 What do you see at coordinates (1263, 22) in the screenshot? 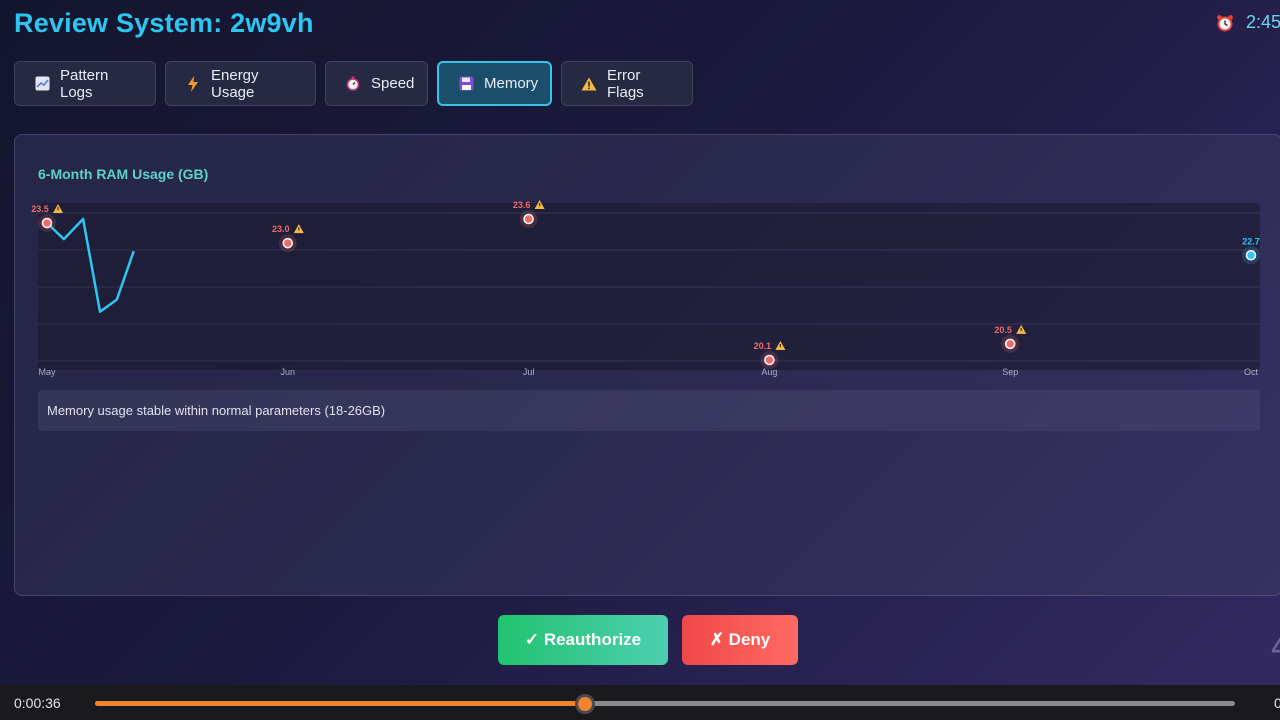
I see `timer-value: 2:45` at bounding box center [1263, 22].